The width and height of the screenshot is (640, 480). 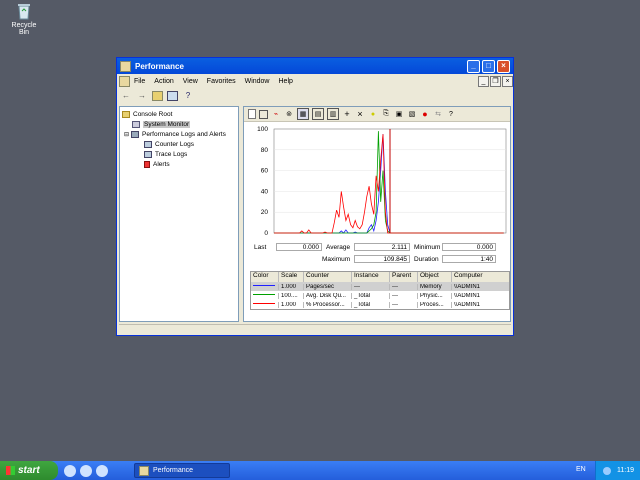 I want to click on menu-favorites: Favorites, so click(x=221, y=81).